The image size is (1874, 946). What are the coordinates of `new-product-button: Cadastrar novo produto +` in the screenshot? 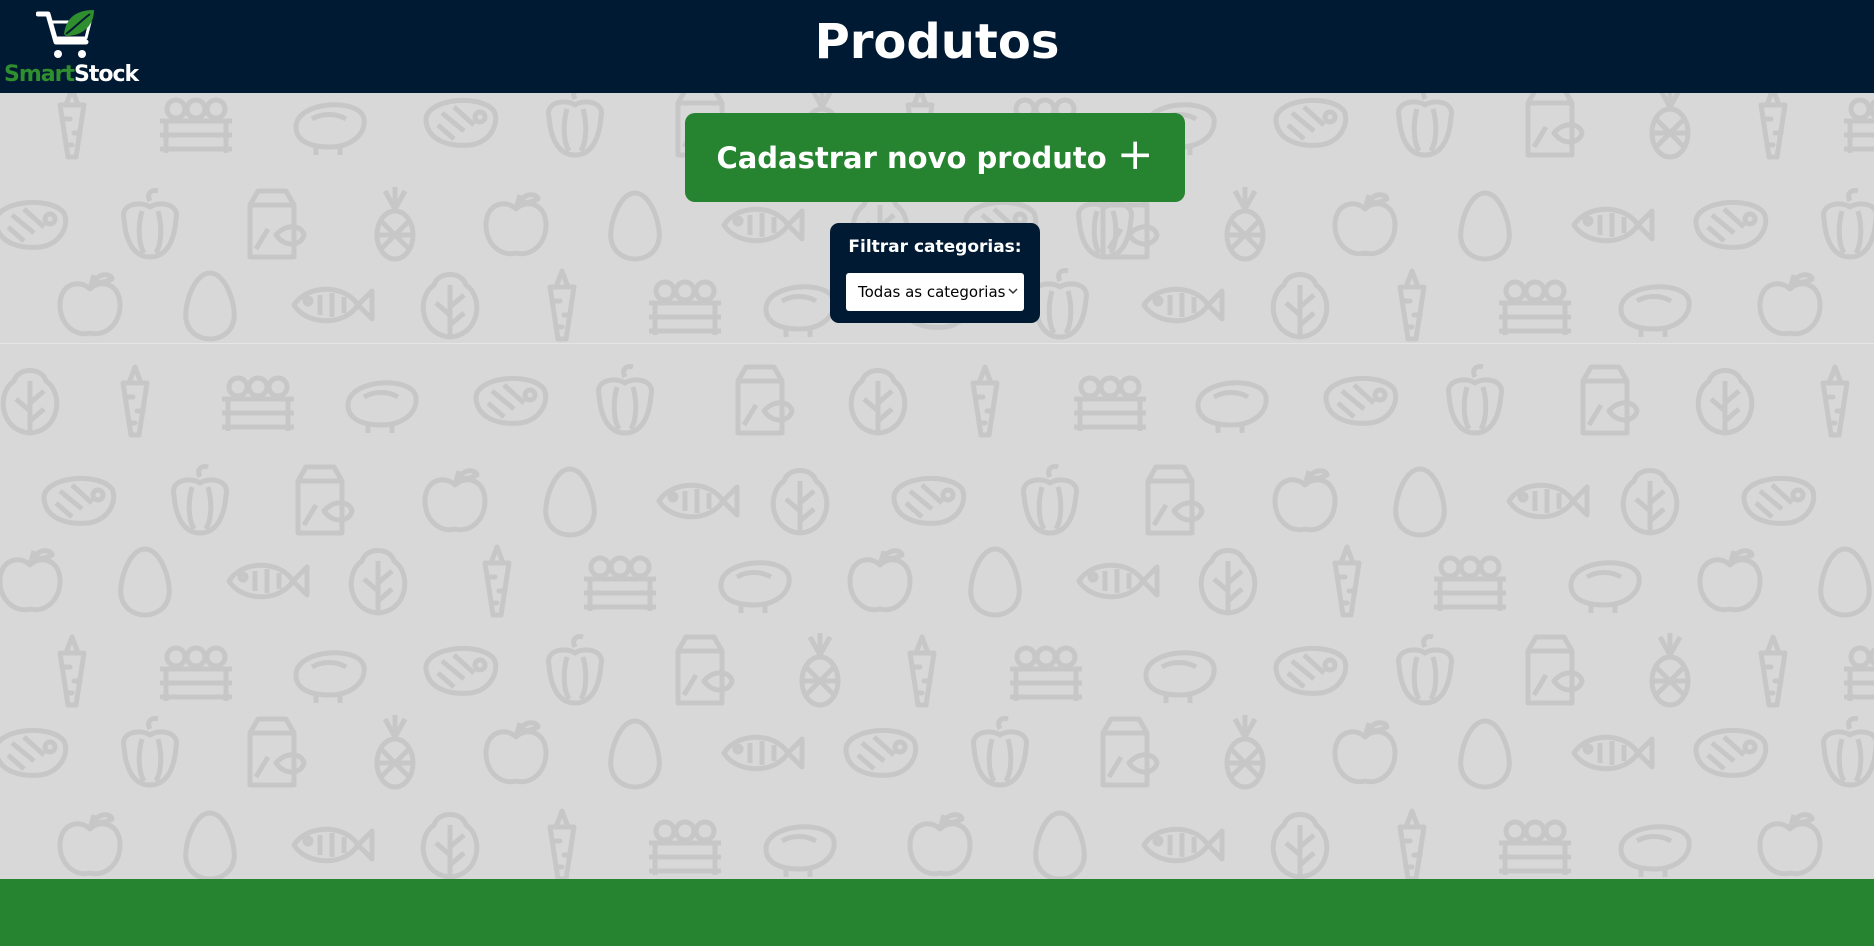 It's located at (935, 157).